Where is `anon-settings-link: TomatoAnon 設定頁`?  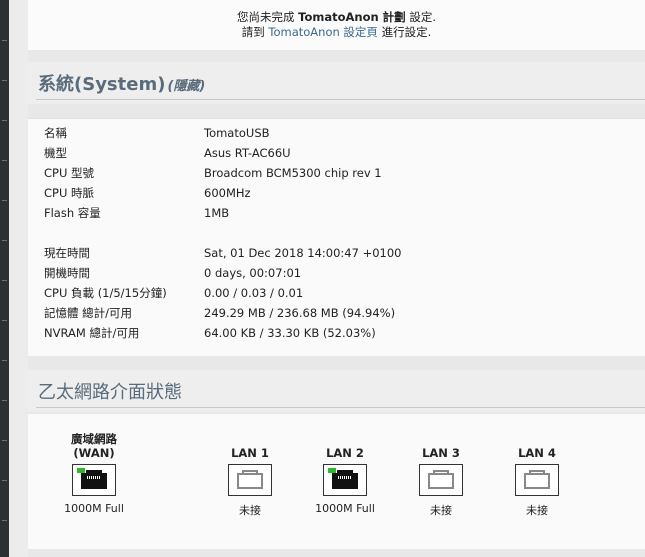 anon-settings-link: TomatoAnon 設定頁 is located at coordinates (323, 32).